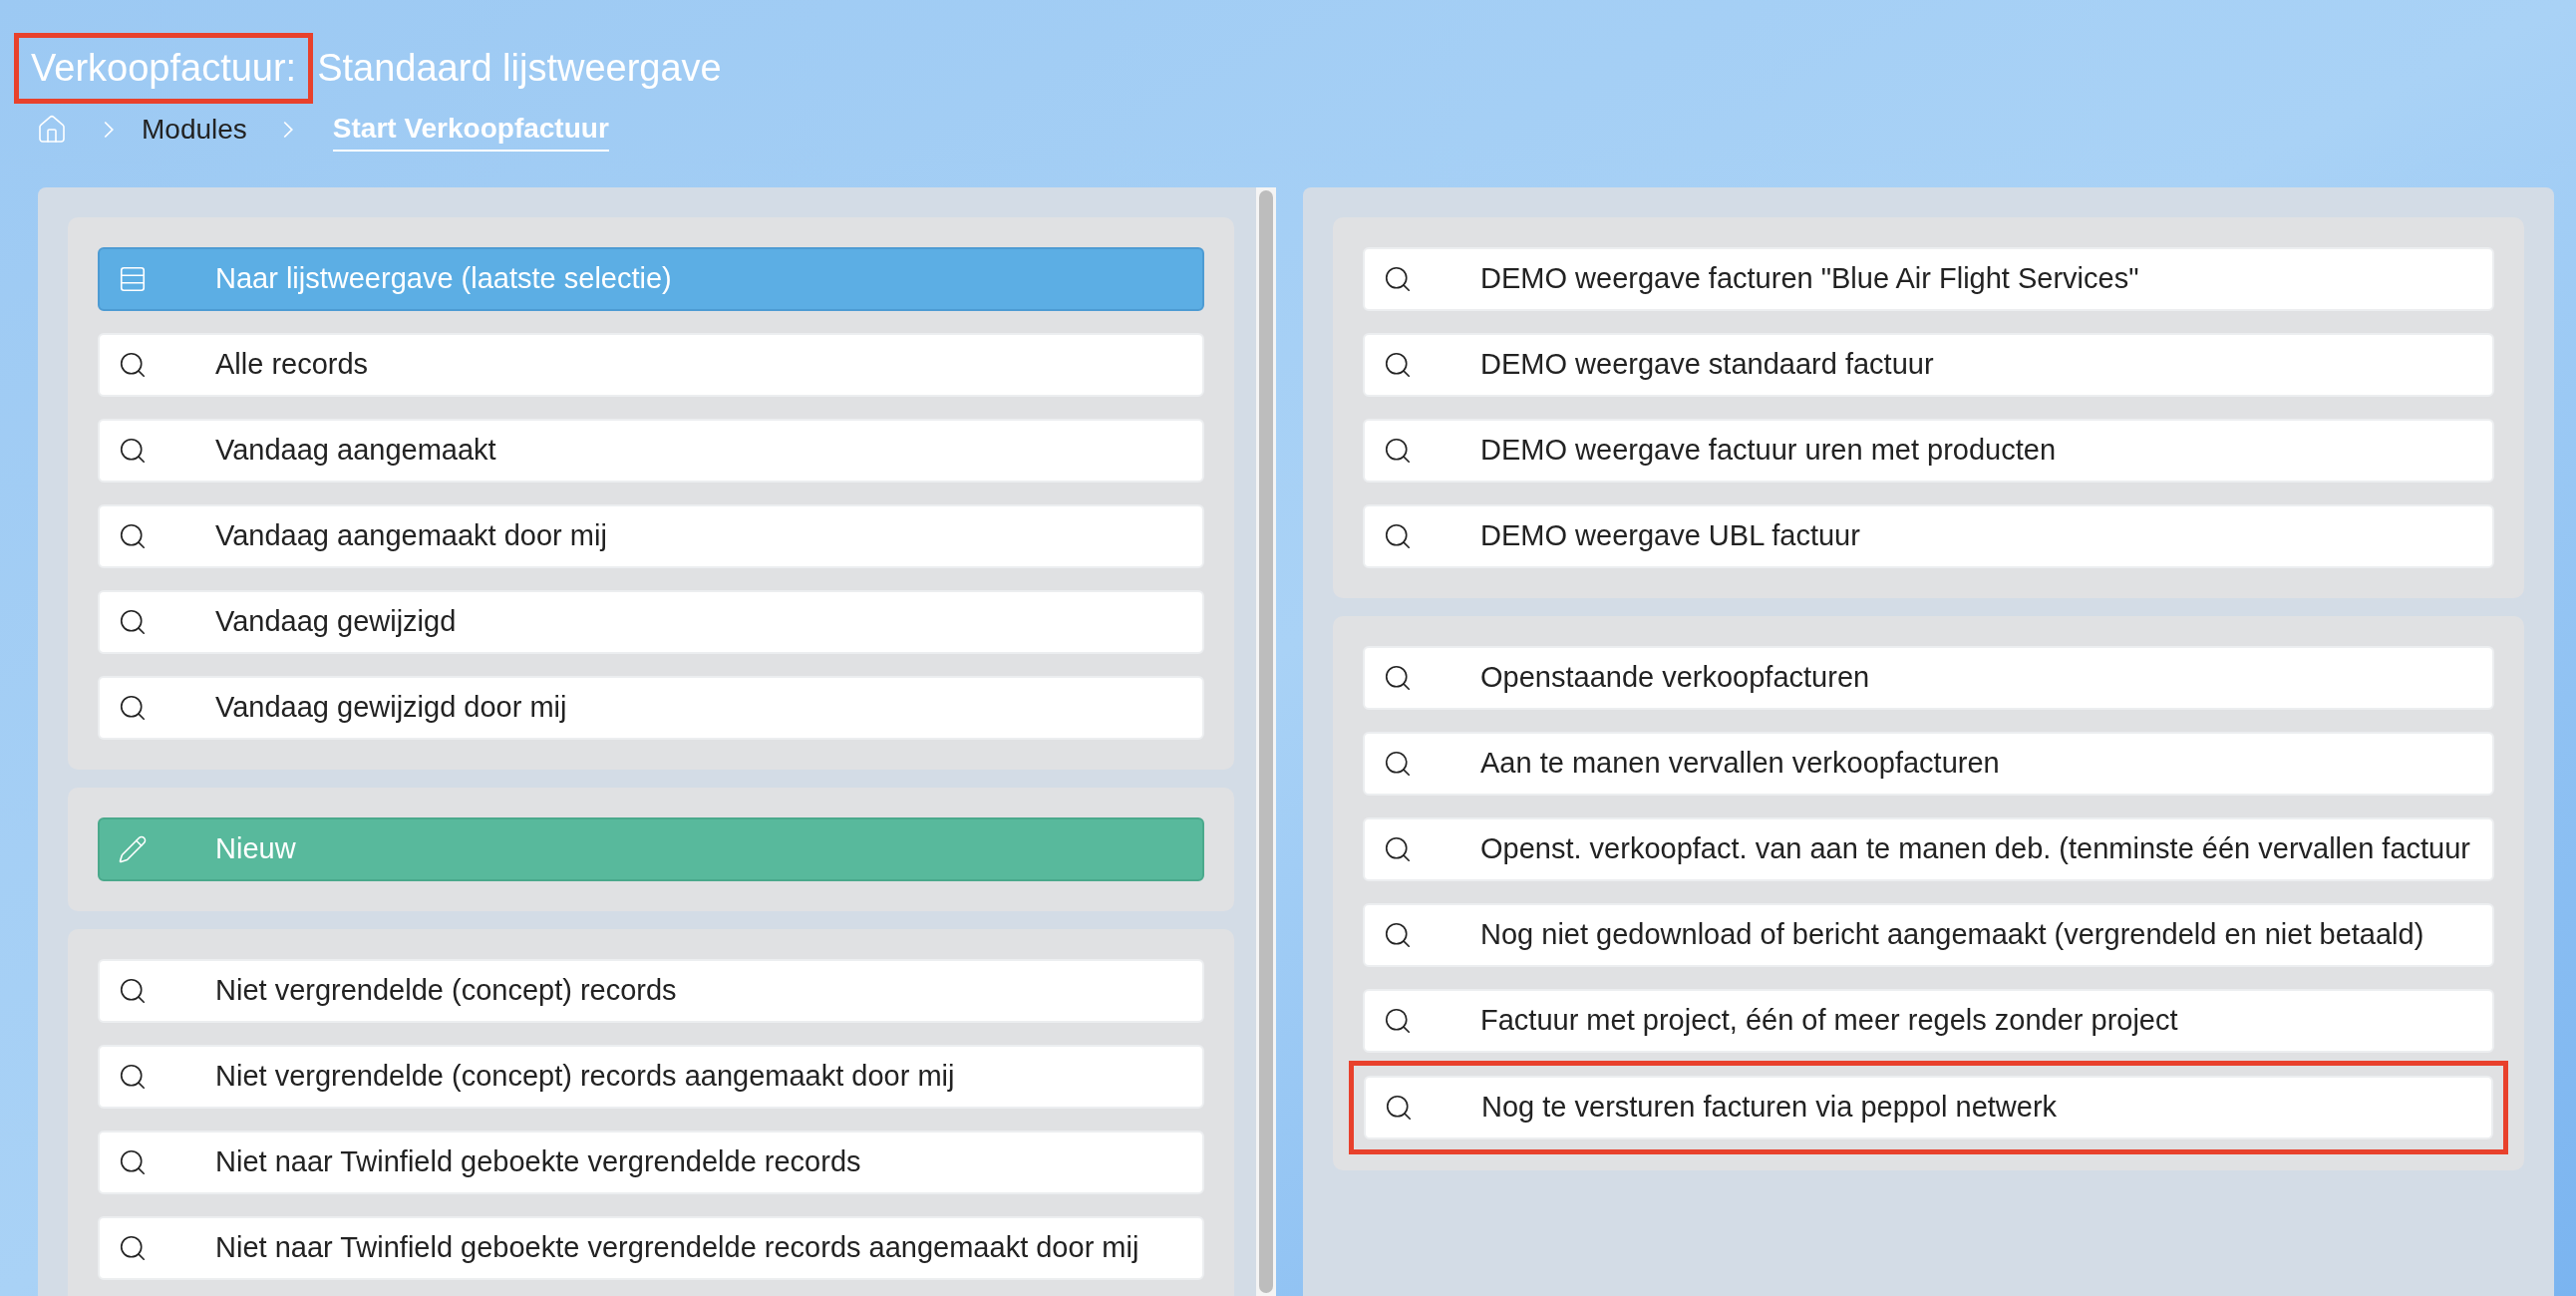 The image size is (2576, 1296). What do you see at coordinates (133, 849) in the screenshot?
I see `pencil-icon` at bounding box center [133, 849].